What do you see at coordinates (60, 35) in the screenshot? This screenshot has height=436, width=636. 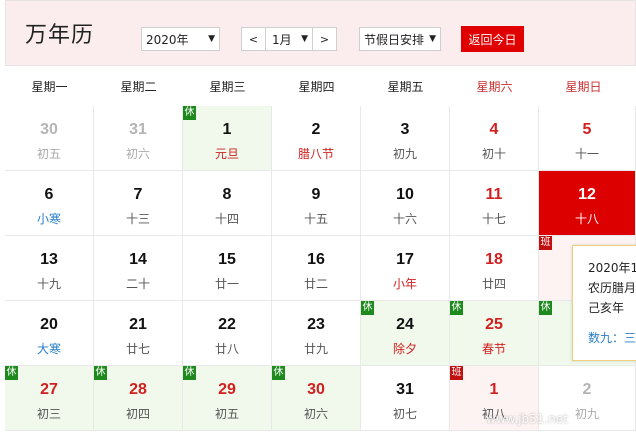 I see `page-title: 万年历` at bounding box center [60, 35].